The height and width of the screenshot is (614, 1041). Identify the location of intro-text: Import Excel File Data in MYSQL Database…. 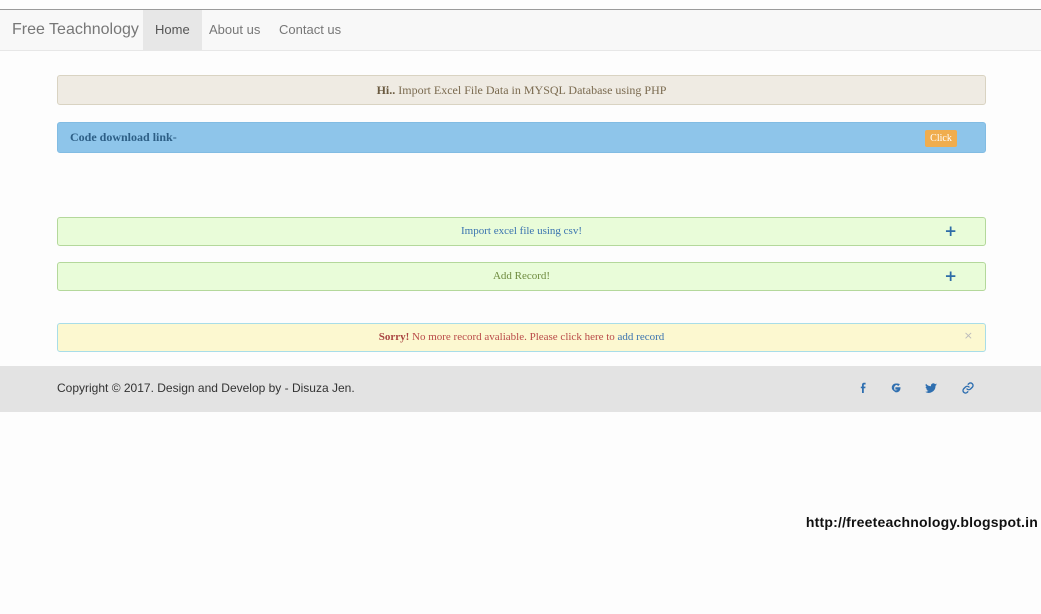
(531, 90).